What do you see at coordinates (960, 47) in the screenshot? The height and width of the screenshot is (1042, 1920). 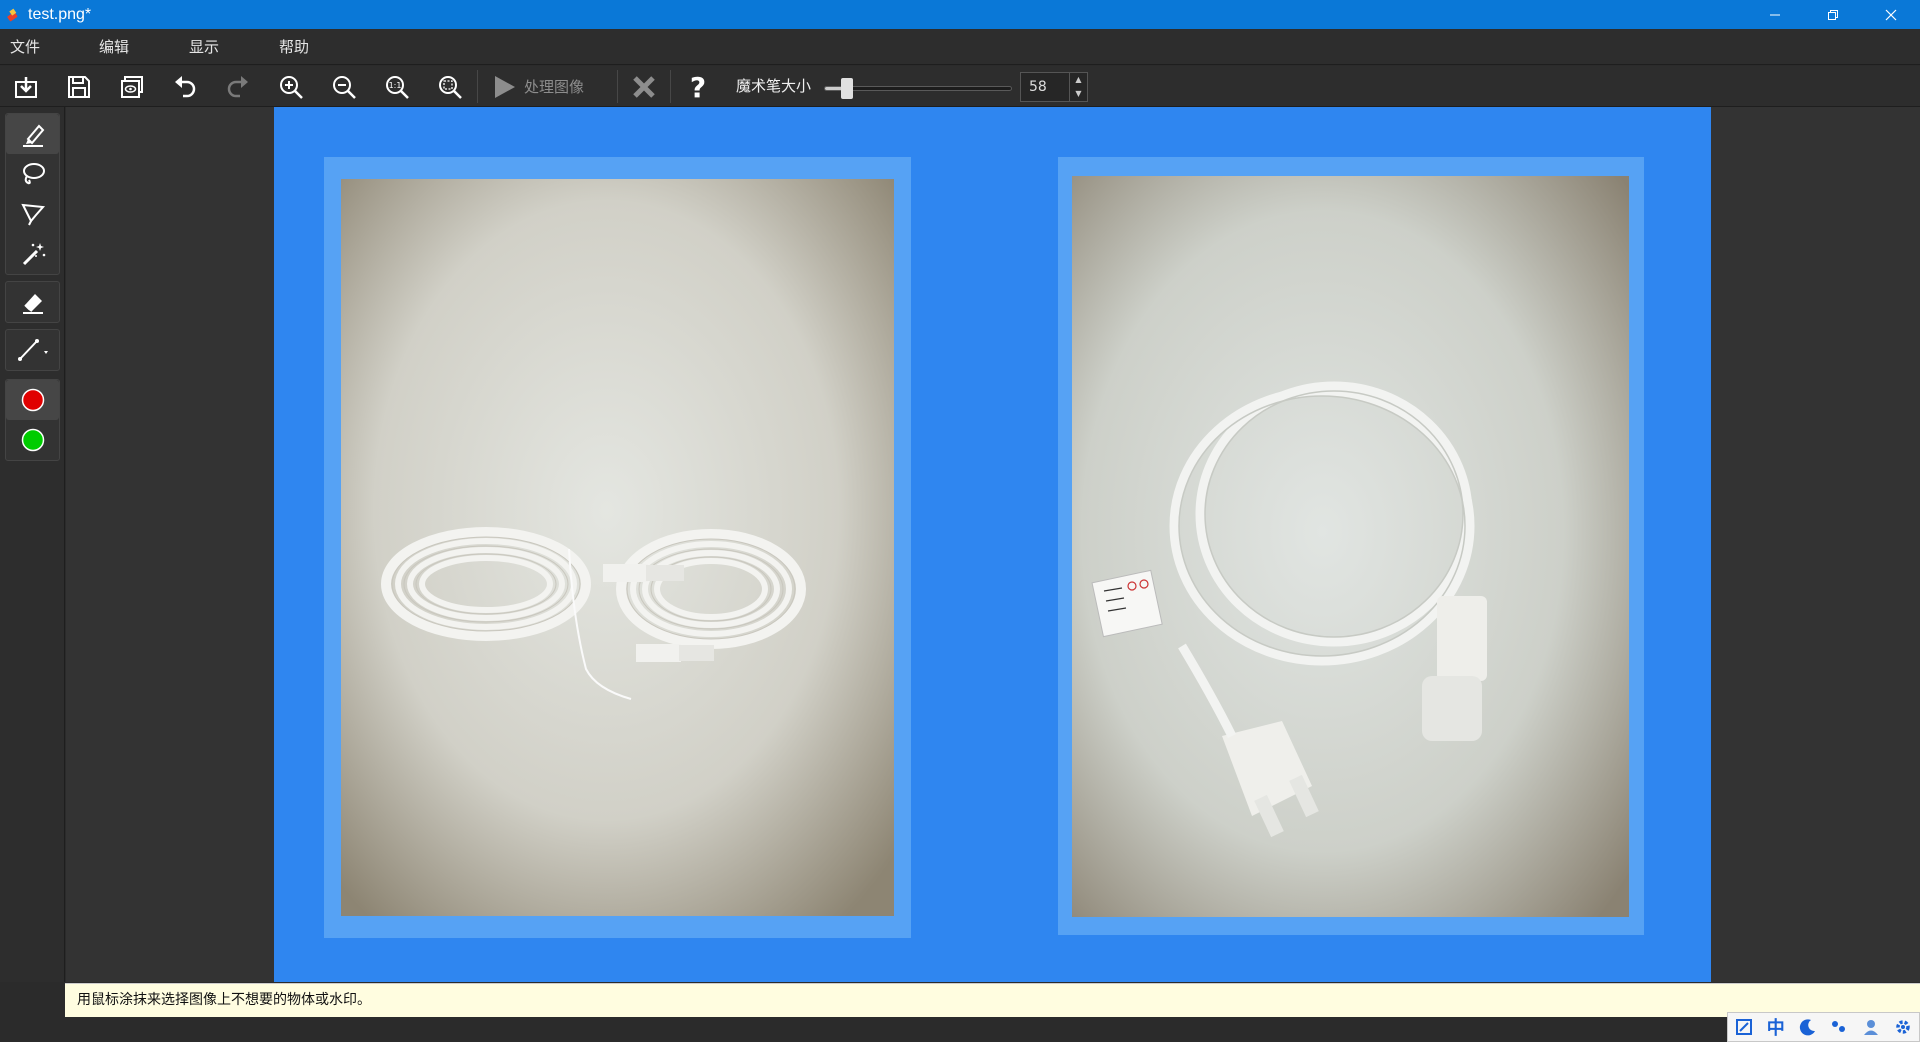 I see `menu-bar: 文件 编辑 显示 帮助` at bounding box center [960, 47].